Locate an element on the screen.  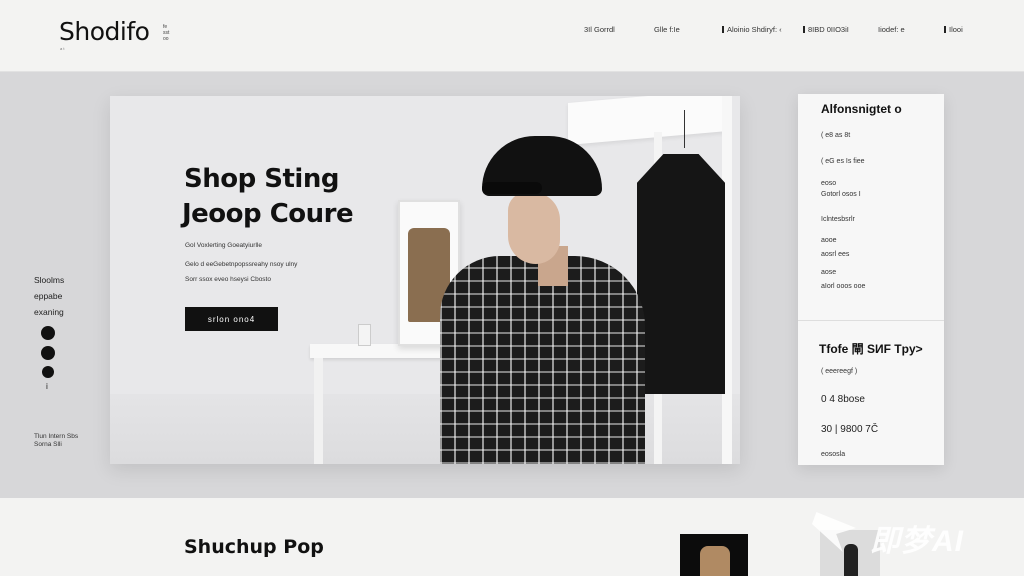
nav-item-label: Glle f:Ie is located at coordinates (667, 29).